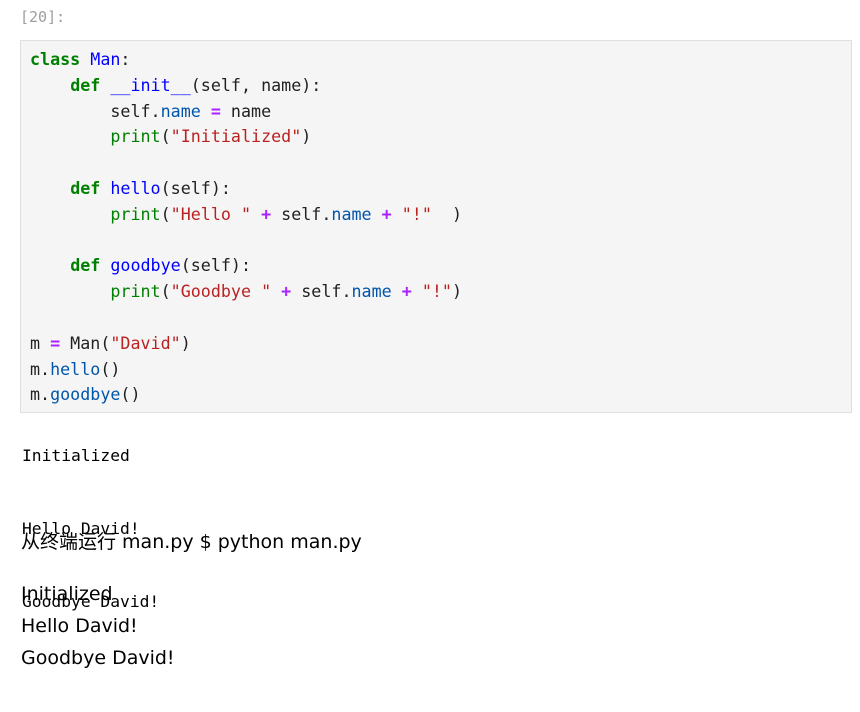 The width and height of the screenshot is (860, 712). What do you see at coordinates (256, 84) in the screenshot?
I see `code-token: (self, name):` at bounding box center [256, 84].